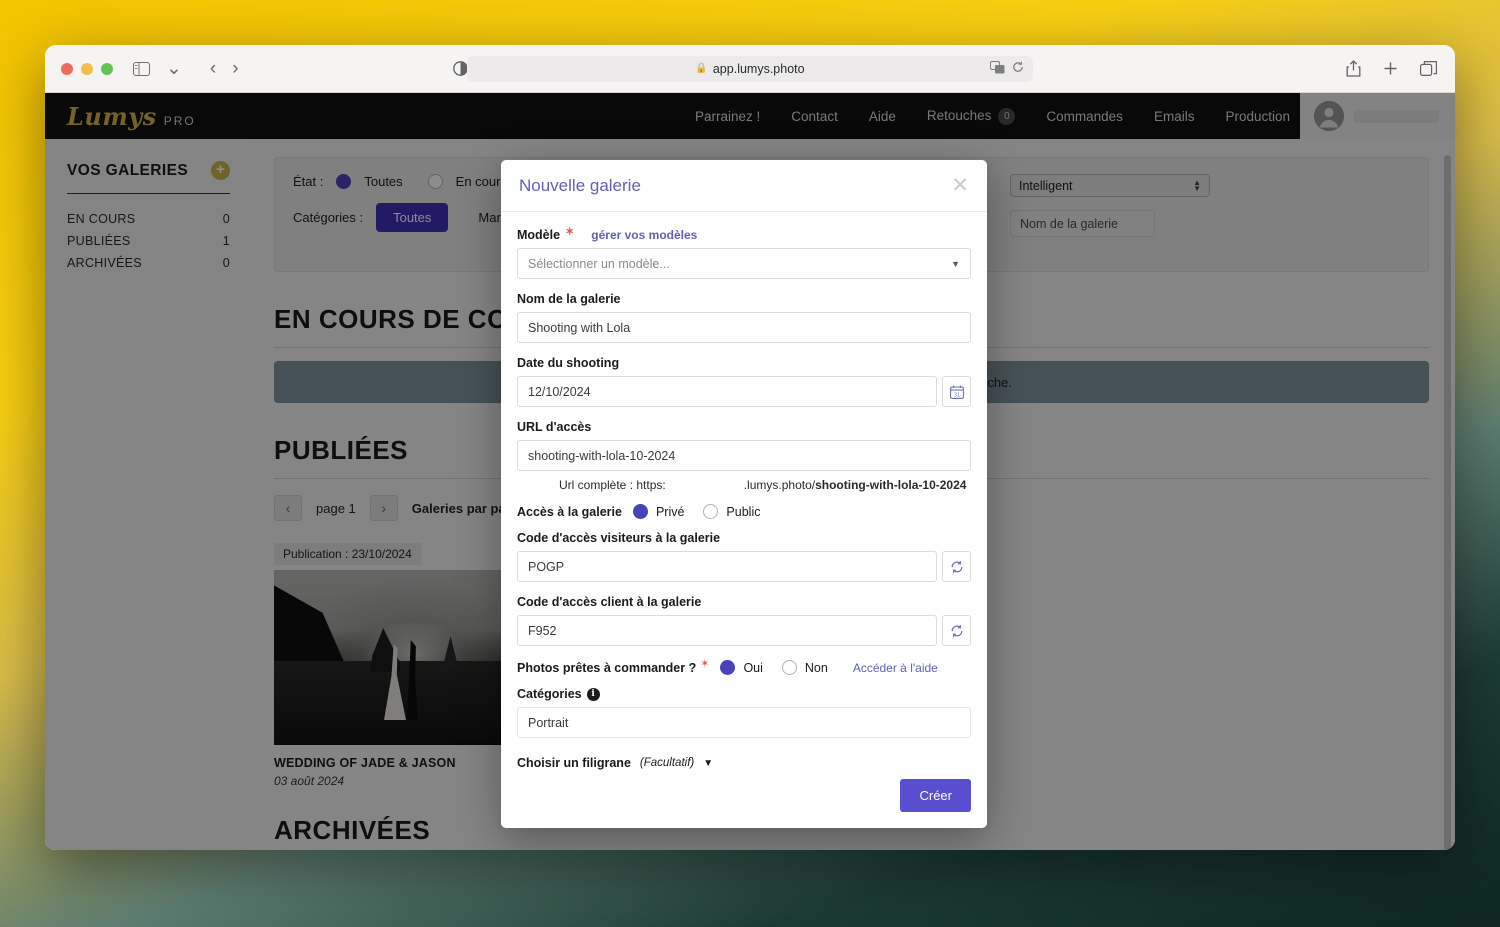 The image size is (1500, 927). I want to click on scrollbar-thumb, so click(1447, 502).